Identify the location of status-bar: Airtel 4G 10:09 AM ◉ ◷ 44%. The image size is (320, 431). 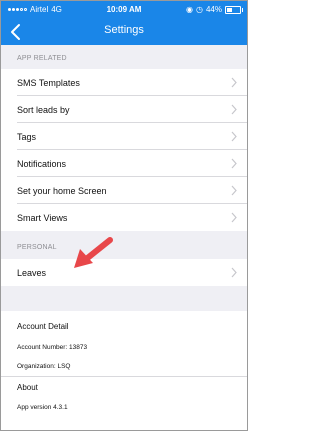
(124, 10).